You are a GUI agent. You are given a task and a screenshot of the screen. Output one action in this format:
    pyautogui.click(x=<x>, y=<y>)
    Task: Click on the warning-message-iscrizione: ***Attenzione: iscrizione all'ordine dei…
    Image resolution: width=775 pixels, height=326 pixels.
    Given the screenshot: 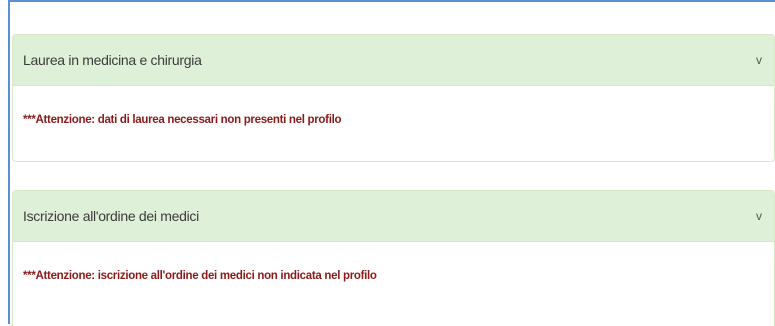 What is the action you would take?
    pyautogui.click(x=200, y=276)
    